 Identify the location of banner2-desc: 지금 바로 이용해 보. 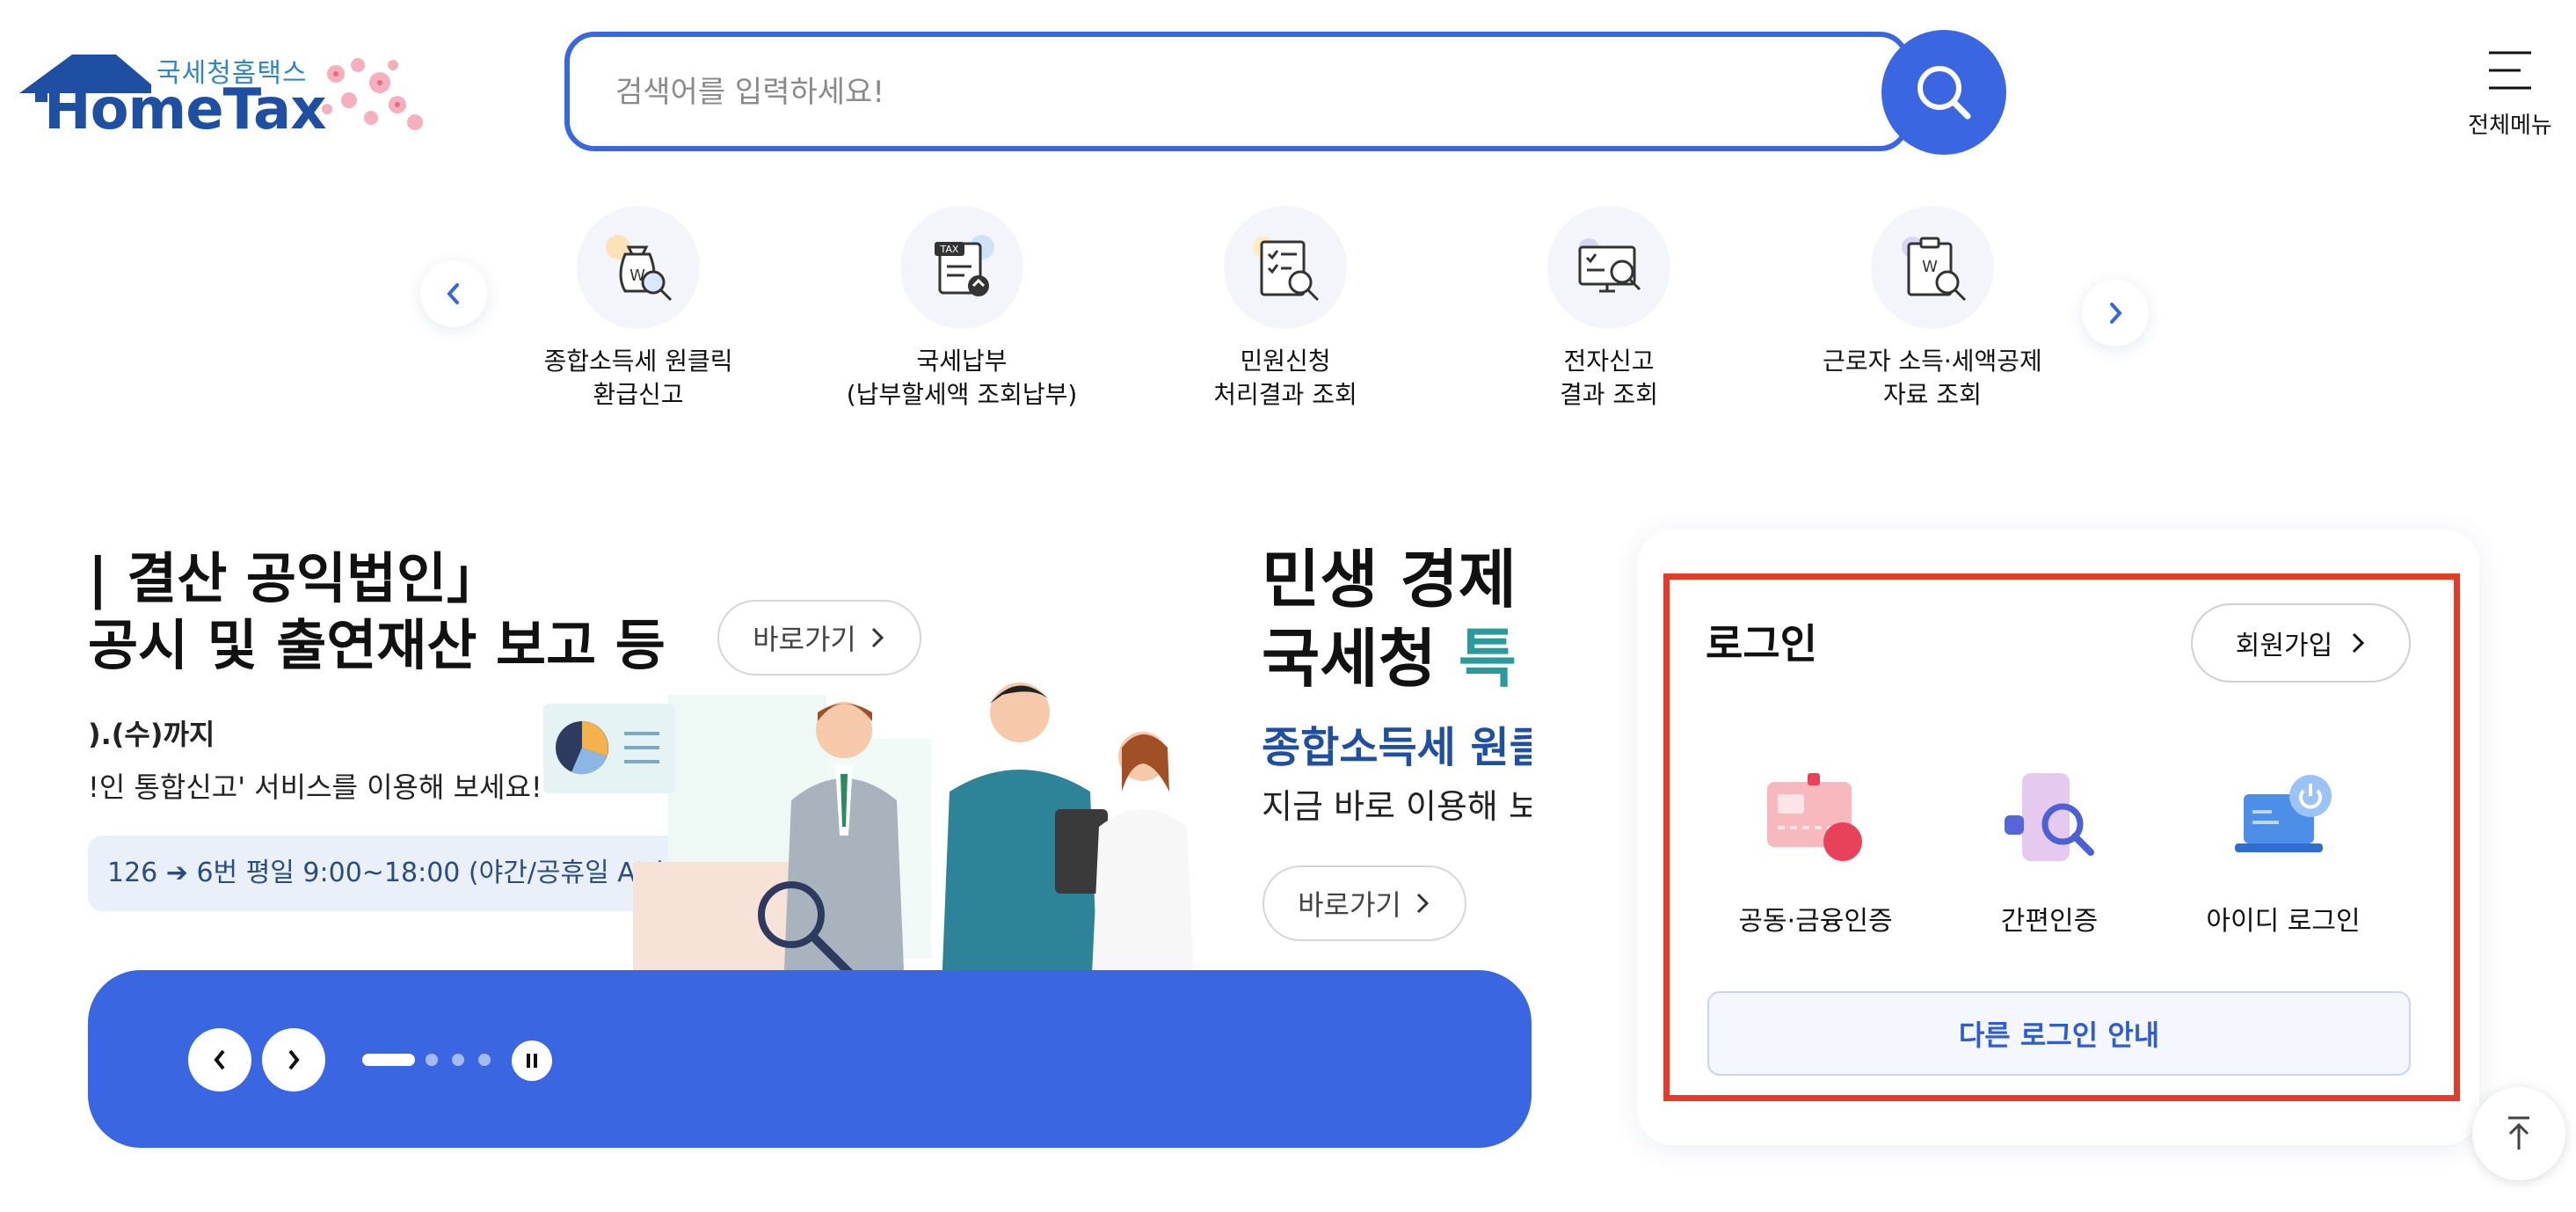
(1397, 807).